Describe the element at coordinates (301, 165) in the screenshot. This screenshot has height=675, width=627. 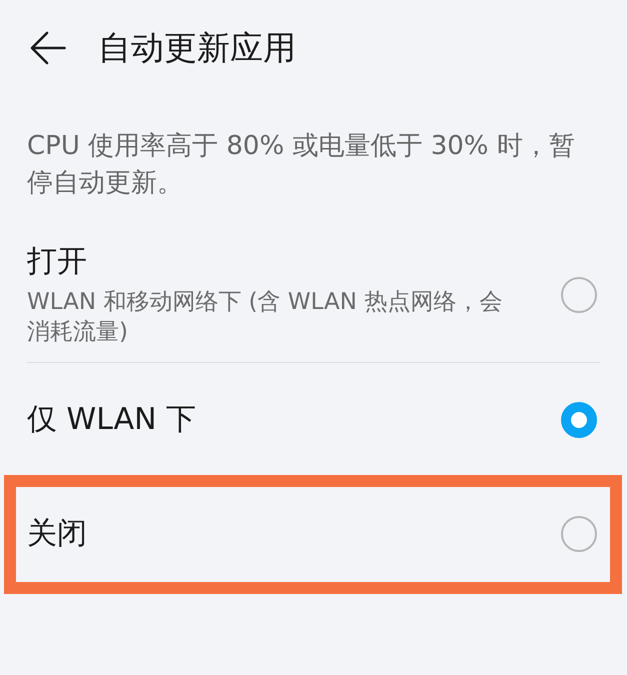
I see `description-text: CPU 使用率高于 80% 或电量低于 30% 时，暂停自动更新。` at that location.